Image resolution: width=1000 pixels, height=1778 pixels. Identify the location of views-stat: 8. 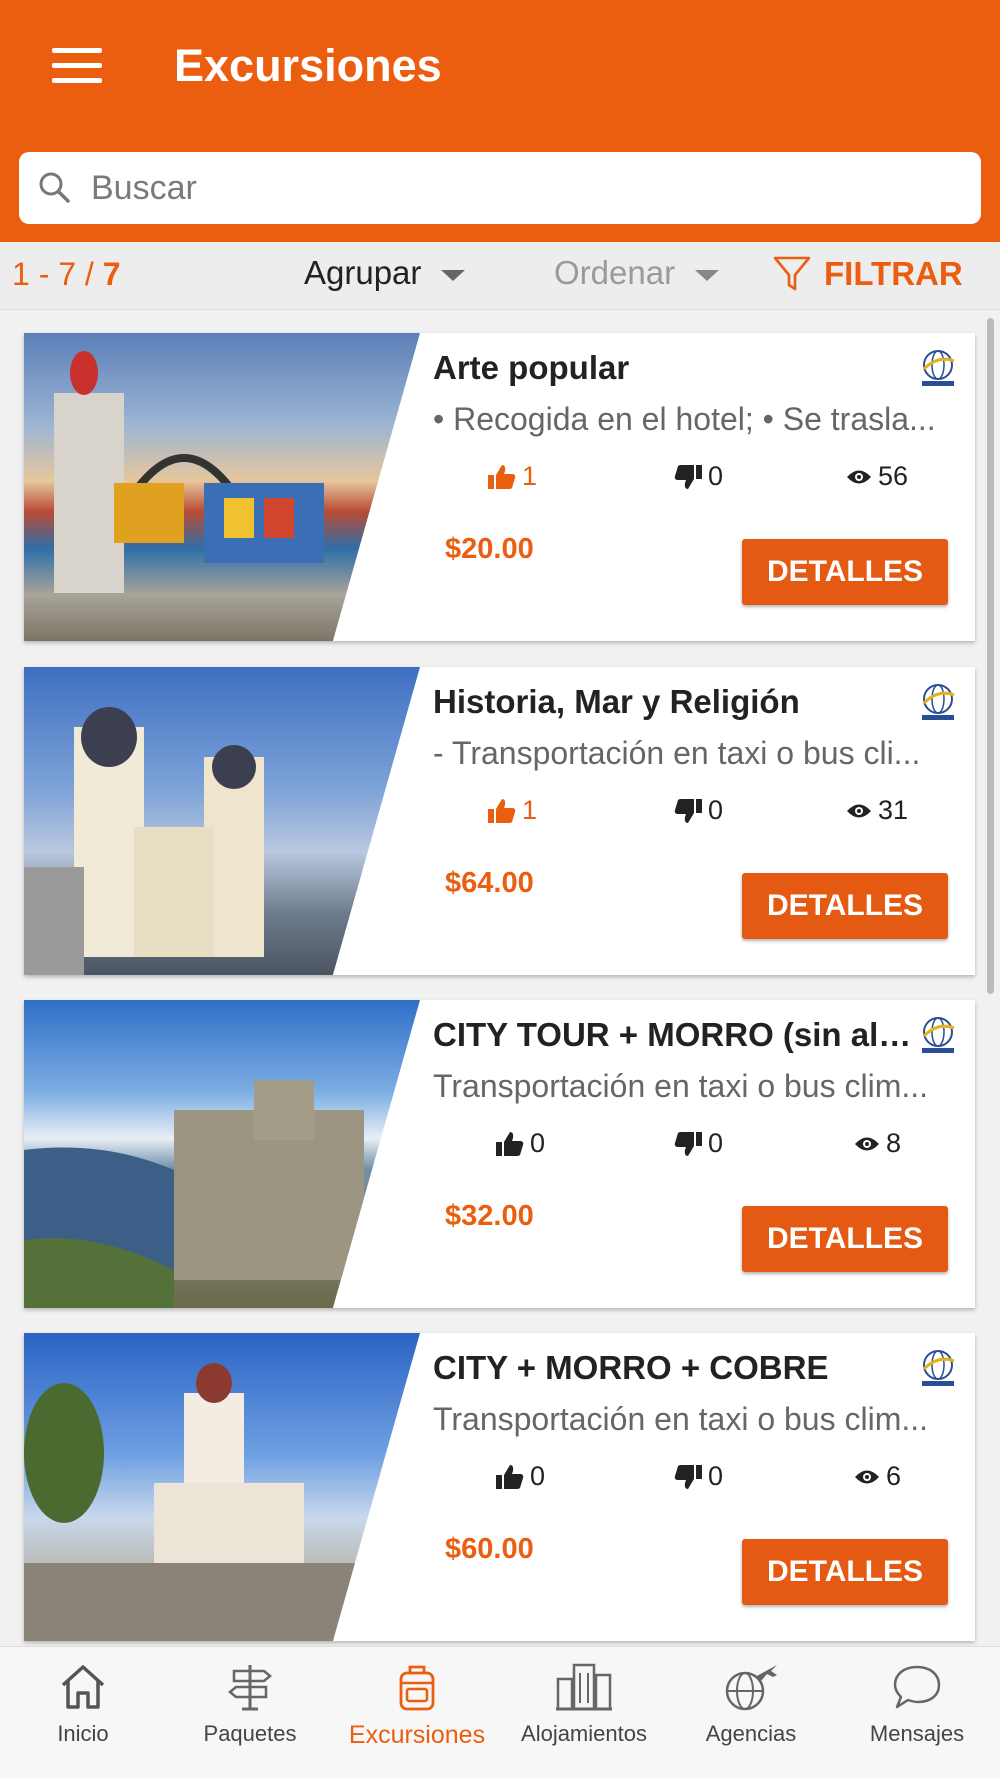
(877, 1143).